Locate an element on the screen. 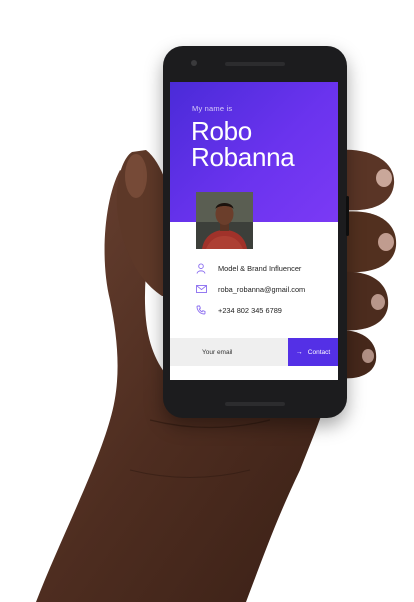 The width and height of the screenshot is (414, 602). earpiece-speaker is located at coordinates (255, 64).